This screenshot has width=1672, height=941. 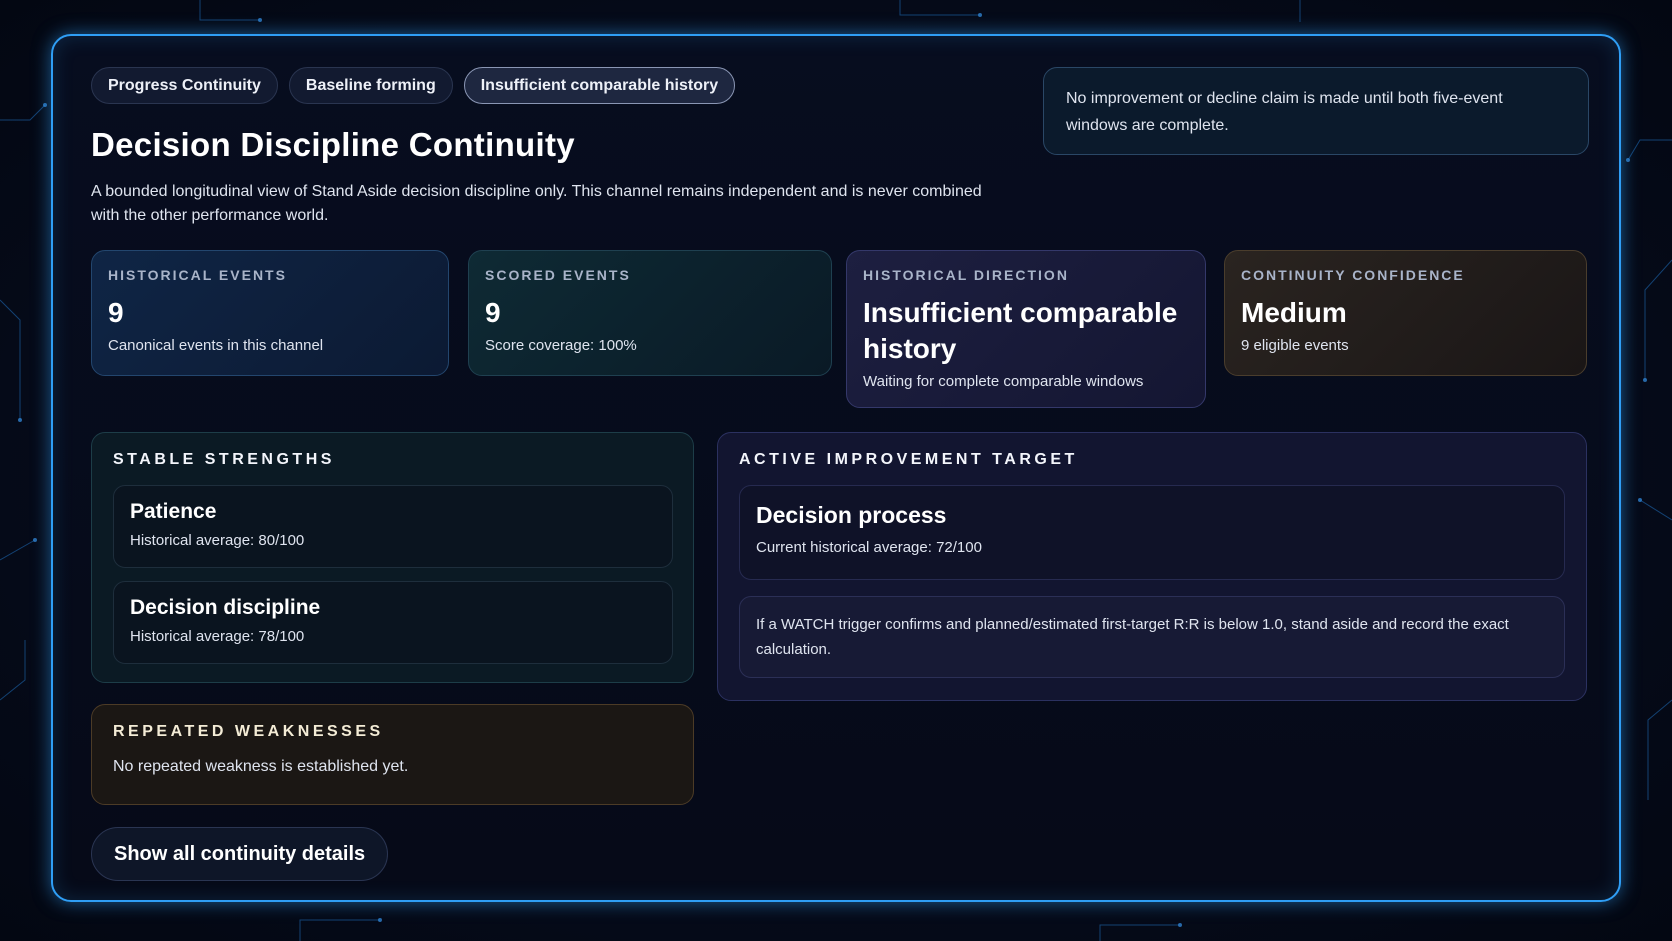 I want to click on section-heading: ACTIVE IMPROVEMENT TARGET, so click(x=908, y=459).